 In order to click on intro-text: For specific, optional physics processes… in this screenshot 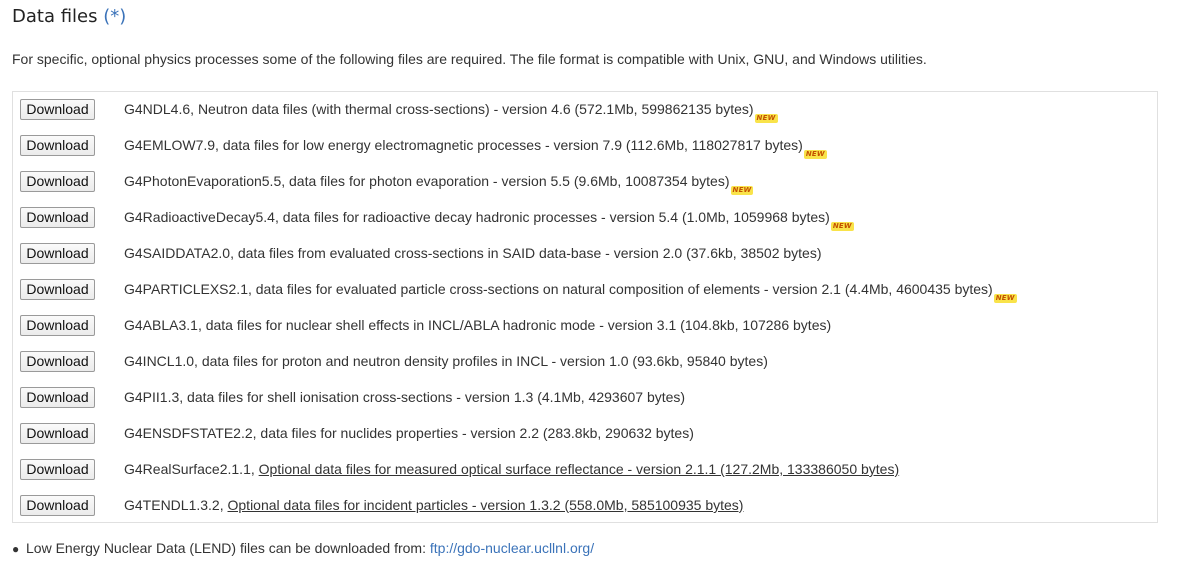, I will do `click(469, 59)`.